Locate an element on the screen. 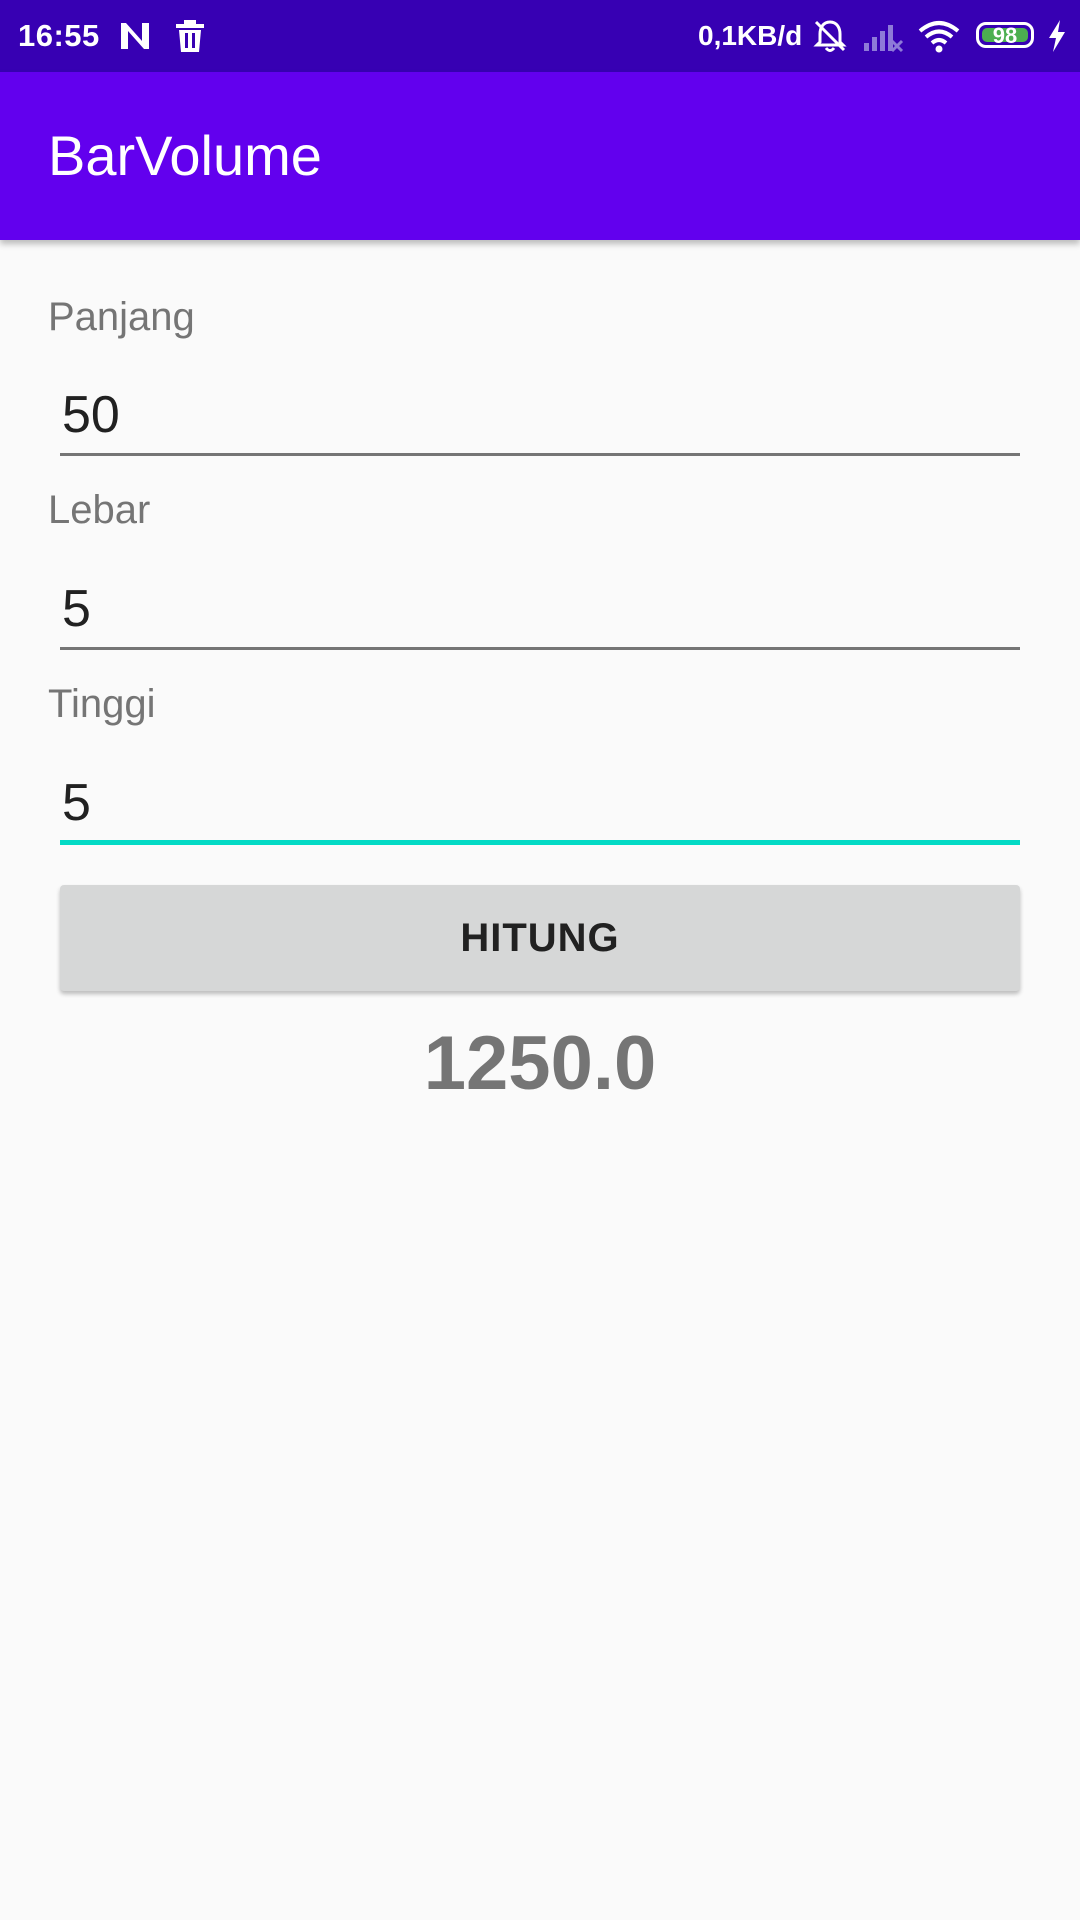  tinggi-label: Tinggi is located at coordinates (102, 704).